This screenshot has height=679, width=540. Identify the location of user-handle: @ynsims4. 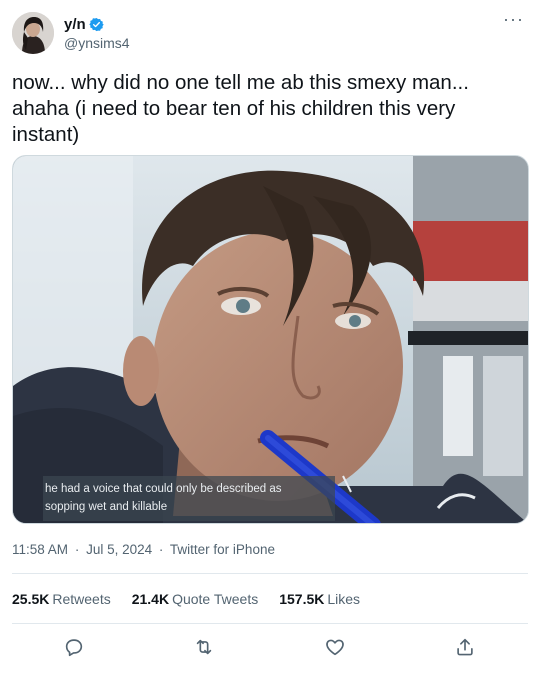
(97, 43).